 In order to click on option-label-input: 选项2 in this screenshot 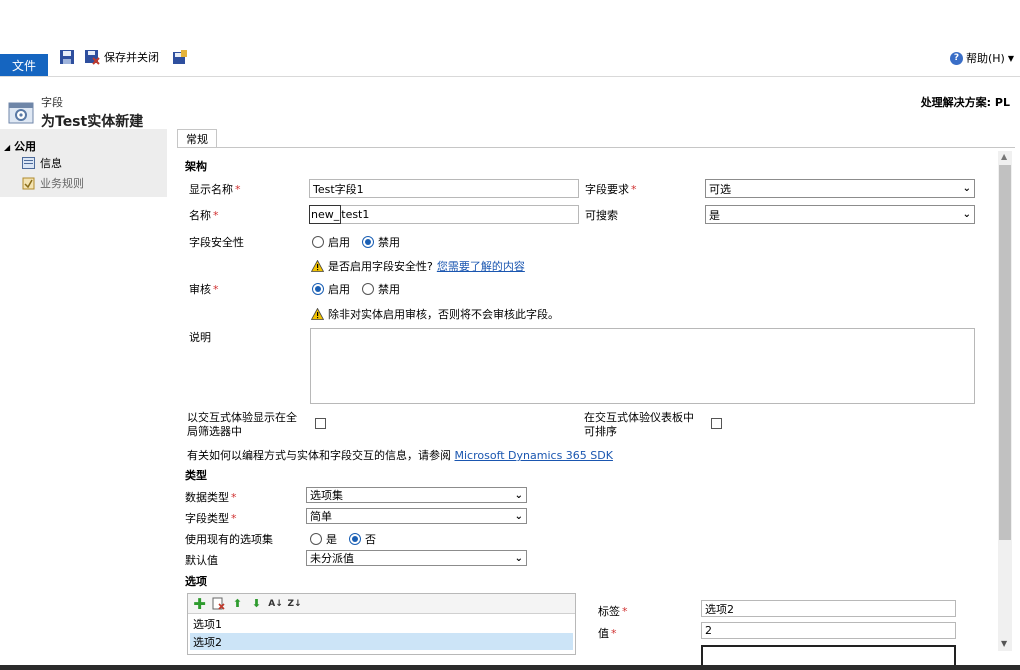, I will do `click(828, 608)`.